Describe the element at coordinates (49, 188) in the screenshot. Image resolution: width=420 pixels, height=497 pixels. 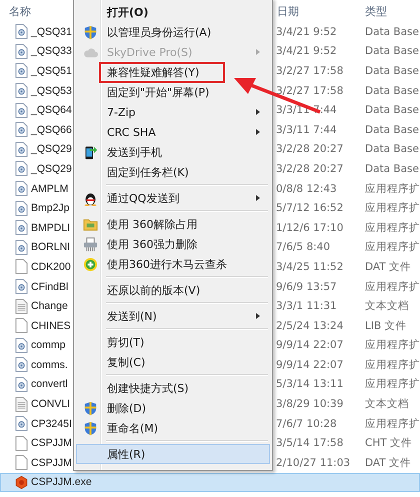
I see `file-name: AMPLM` at that location.